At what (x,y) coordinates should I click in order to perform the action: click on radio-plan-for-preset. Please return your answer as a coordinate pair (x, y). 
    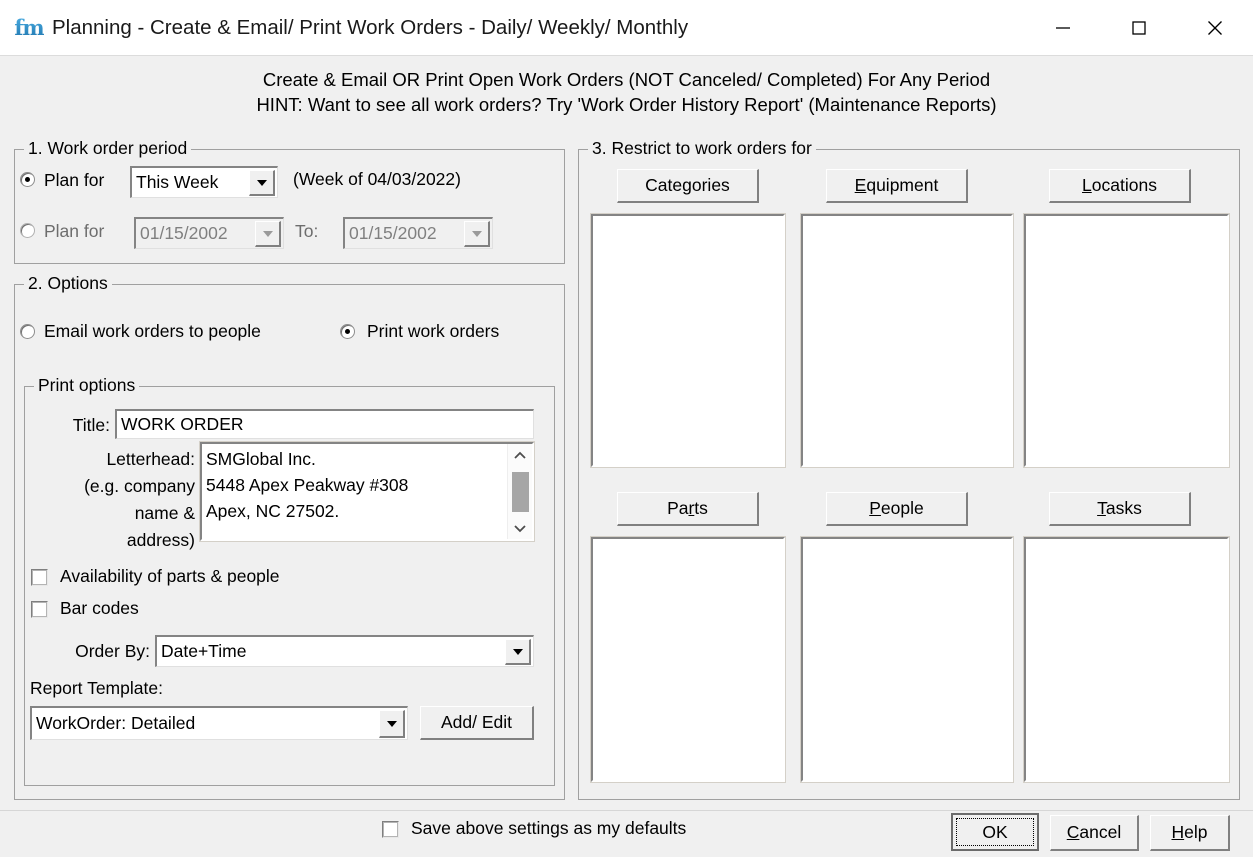
    Looking at the image, I should click on (27, 179).